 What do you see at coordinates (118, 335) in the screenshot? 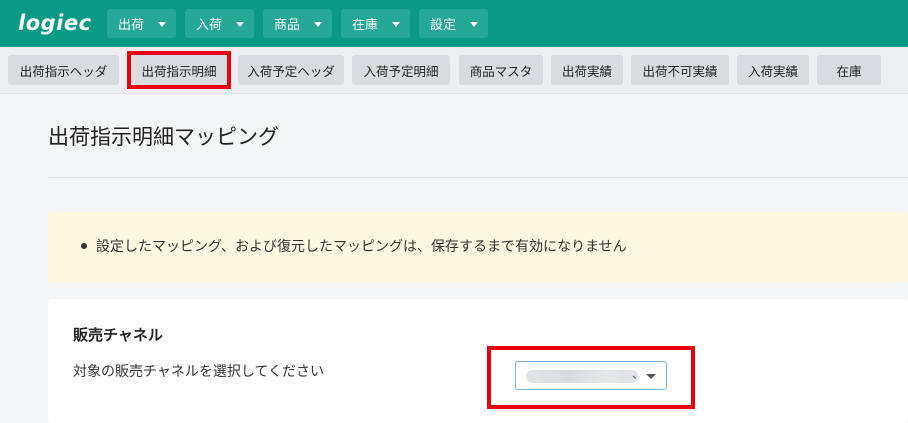
I see `sales-channel-title: 販売チャネル` at bounding box center [118, 335].